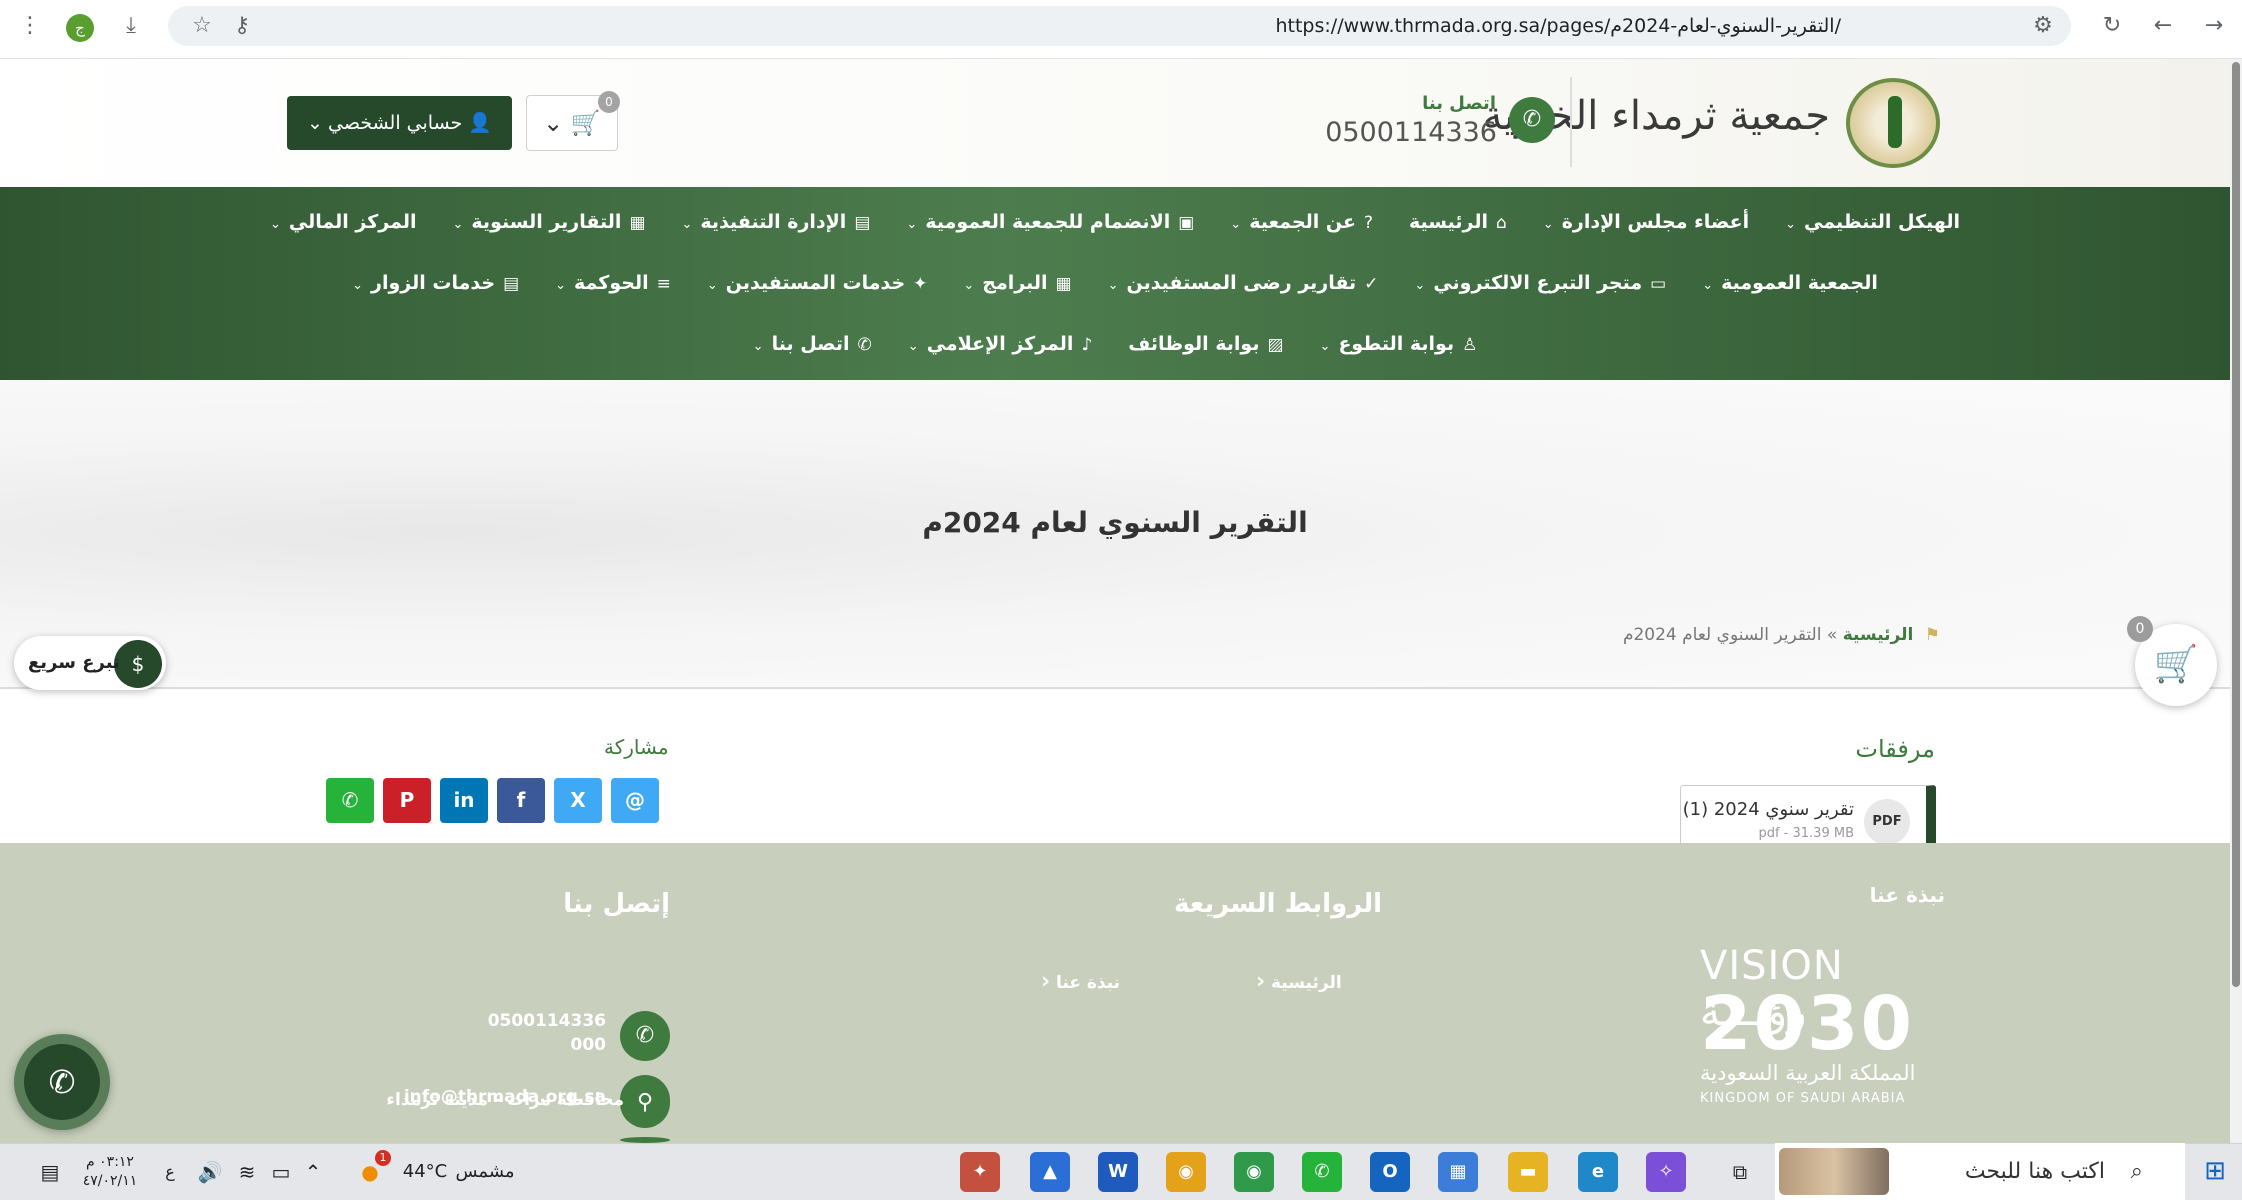 Image resolution: width=2242 pixels, height=1200 pixels. I want to click on pinterest-share-button: P, so click(407, 800).